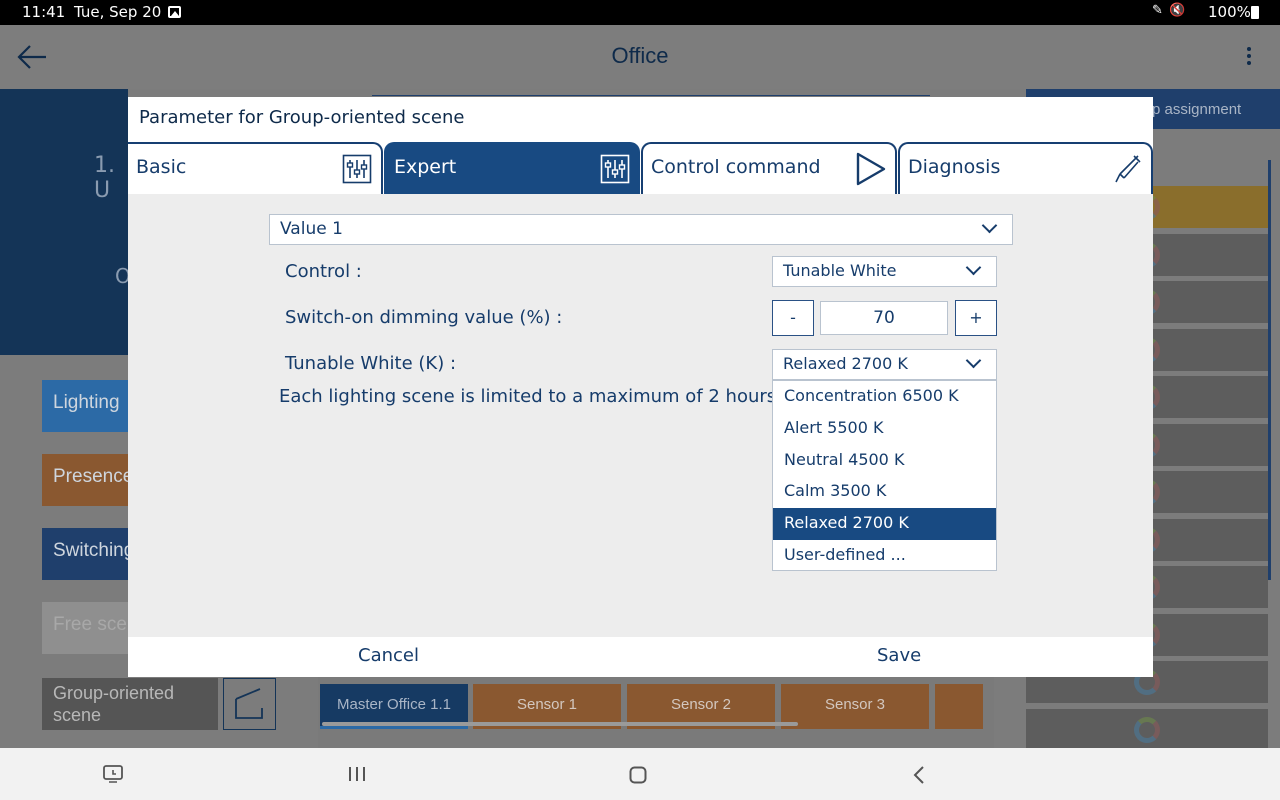  Describe the element at coordinates (85, 554) in the screenshot. I see `switching-button: Switching` at that location.